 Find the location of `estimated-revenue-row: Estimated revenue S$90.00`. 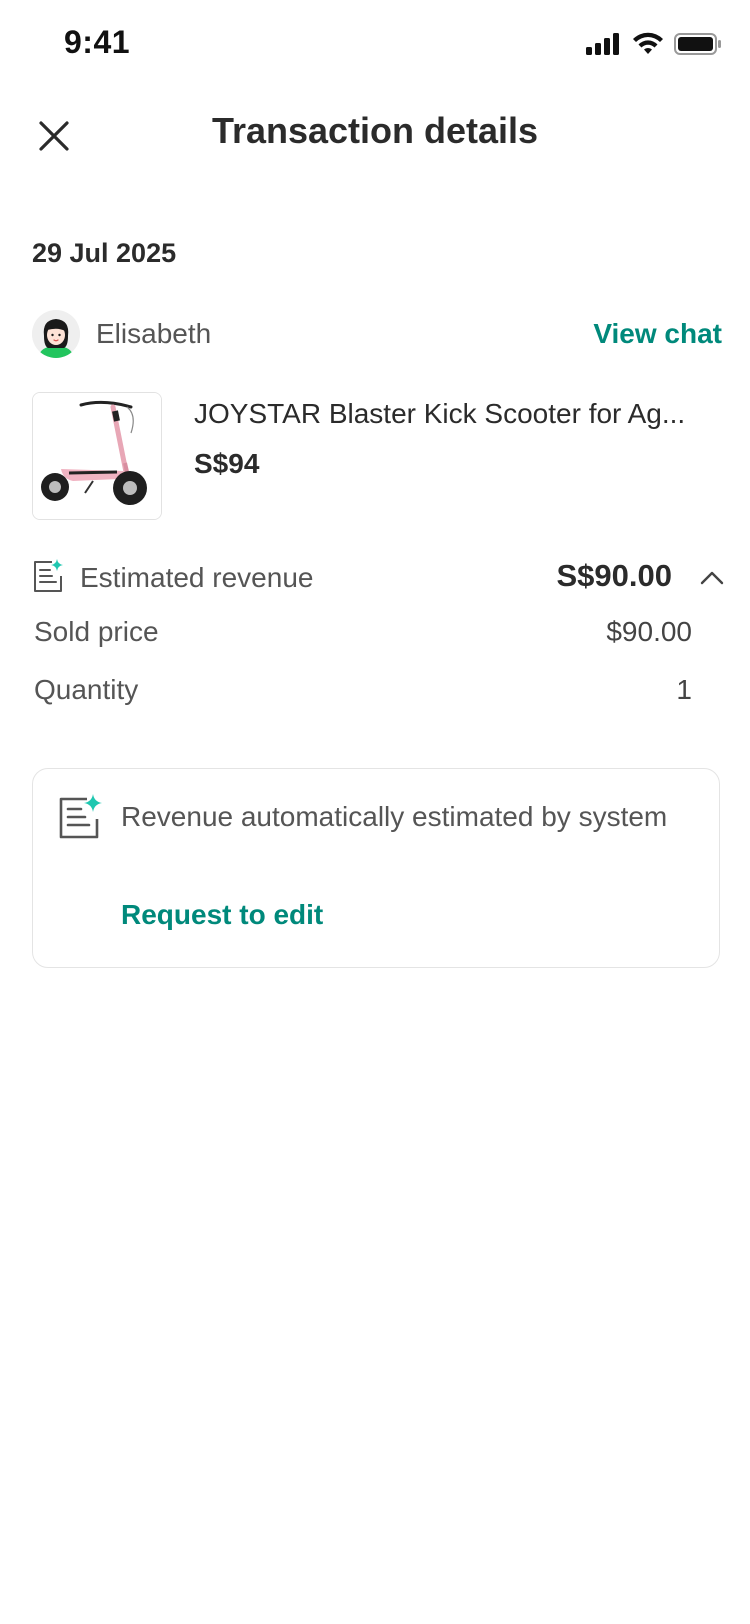

estimated-revenue-row: Estimated revenue S$90.00 is located at coordinates (382, 578).